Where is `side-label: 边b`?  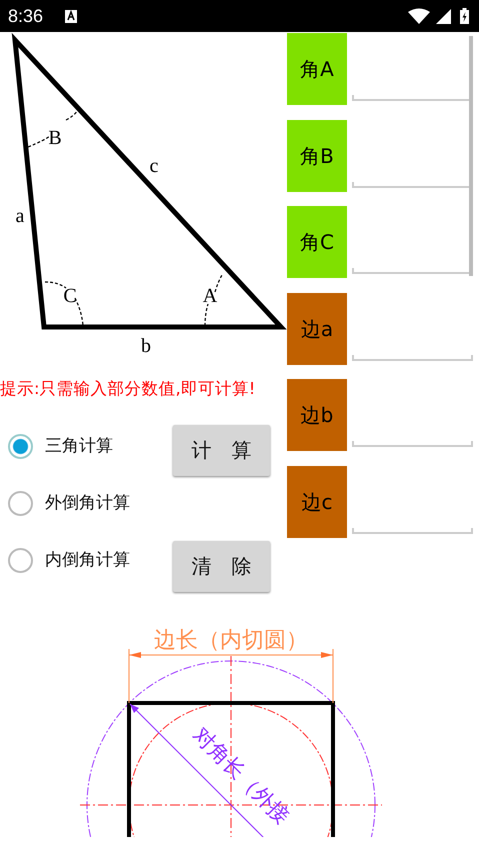 side-label: 边b is located at coordinates (317, 415).